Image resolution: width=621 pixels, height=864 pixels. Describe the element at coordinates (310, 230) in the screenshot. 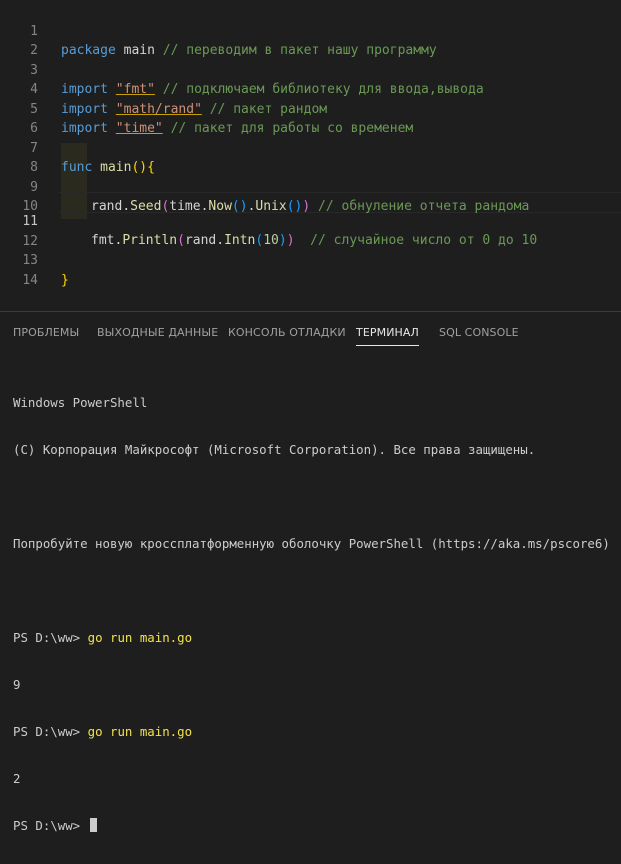

I see `code-line: 12` at that location.